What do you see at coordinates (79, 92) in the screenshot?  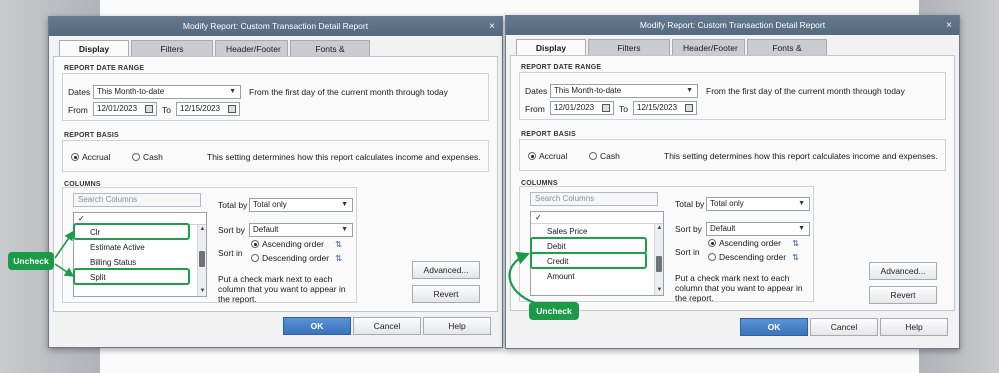 I see `dates-label: Dates` at bounding box center [79, 92].